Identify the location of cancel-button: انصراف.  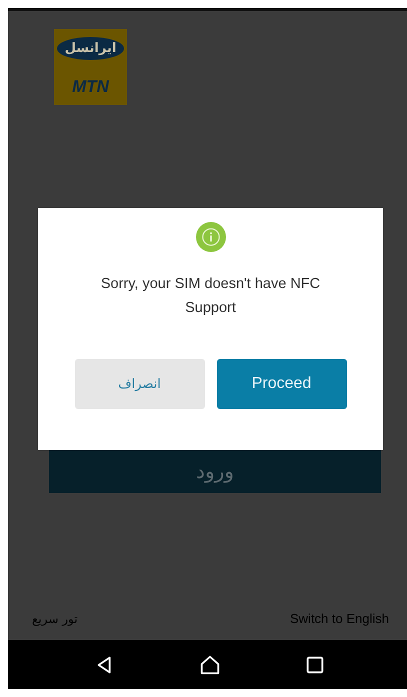
(139, 384).